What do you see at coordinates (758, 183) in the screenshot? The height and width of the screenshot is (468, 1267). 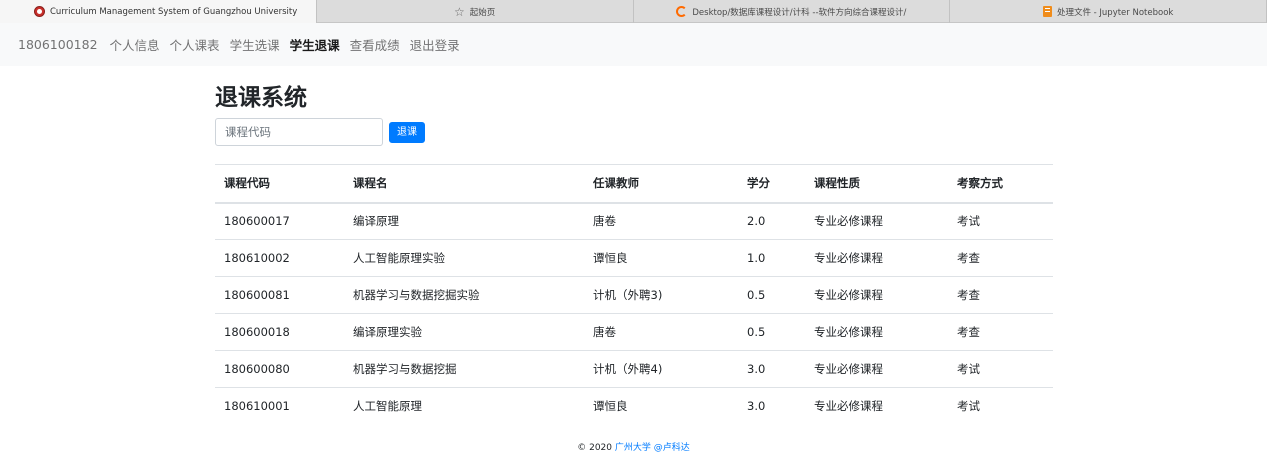 I see `column-header-credits: 学分` at bounding box center [758, 183].